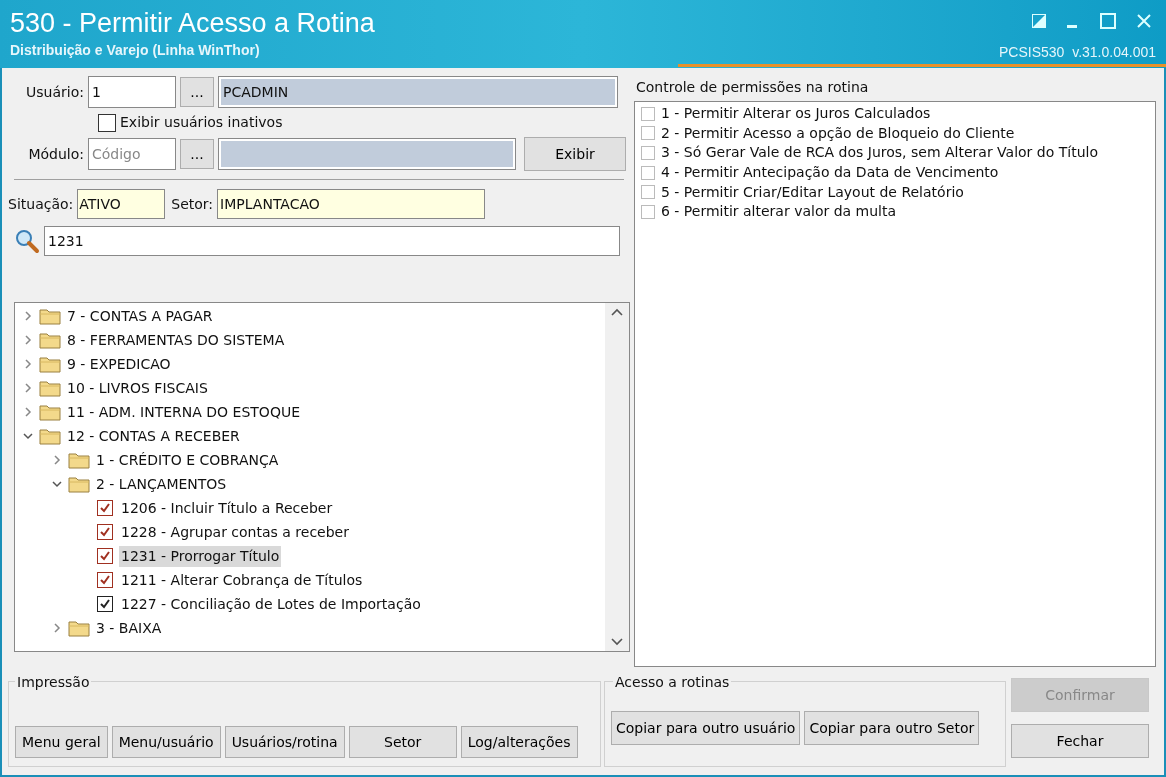 The width and height of the screenshot is (1166, 777). What do you see at coordinates (402, 742) in the screenshot?
I see `print-button: Setor` at bounding box center [402, 742].